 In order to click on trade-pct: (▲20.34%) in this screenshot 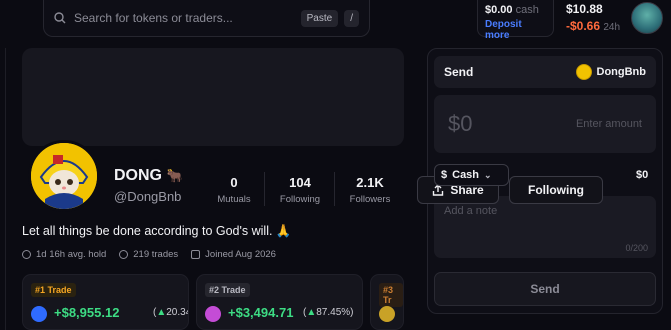, I will do `click(170, 312)`.